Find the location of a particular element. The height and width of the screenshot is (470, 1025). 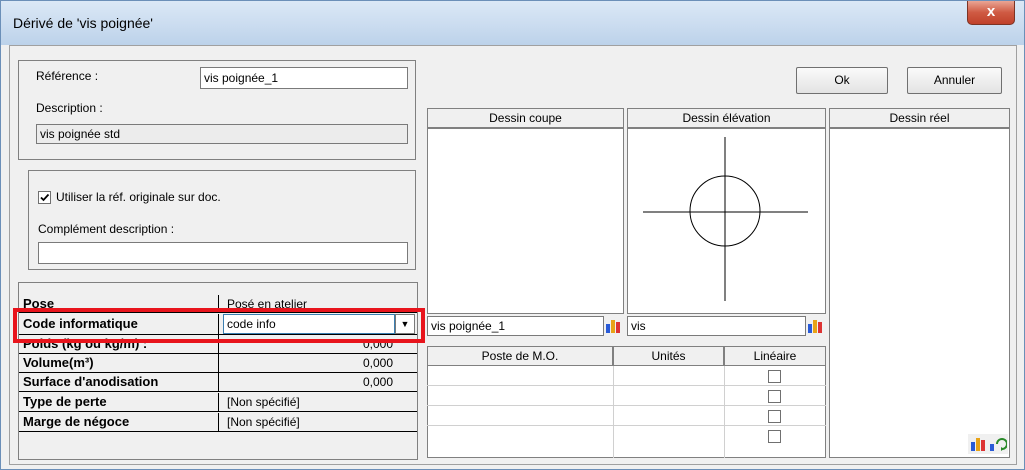

property-row-margin: Marge de négoce [Non spécifié] is located at coordinates (218, 422).